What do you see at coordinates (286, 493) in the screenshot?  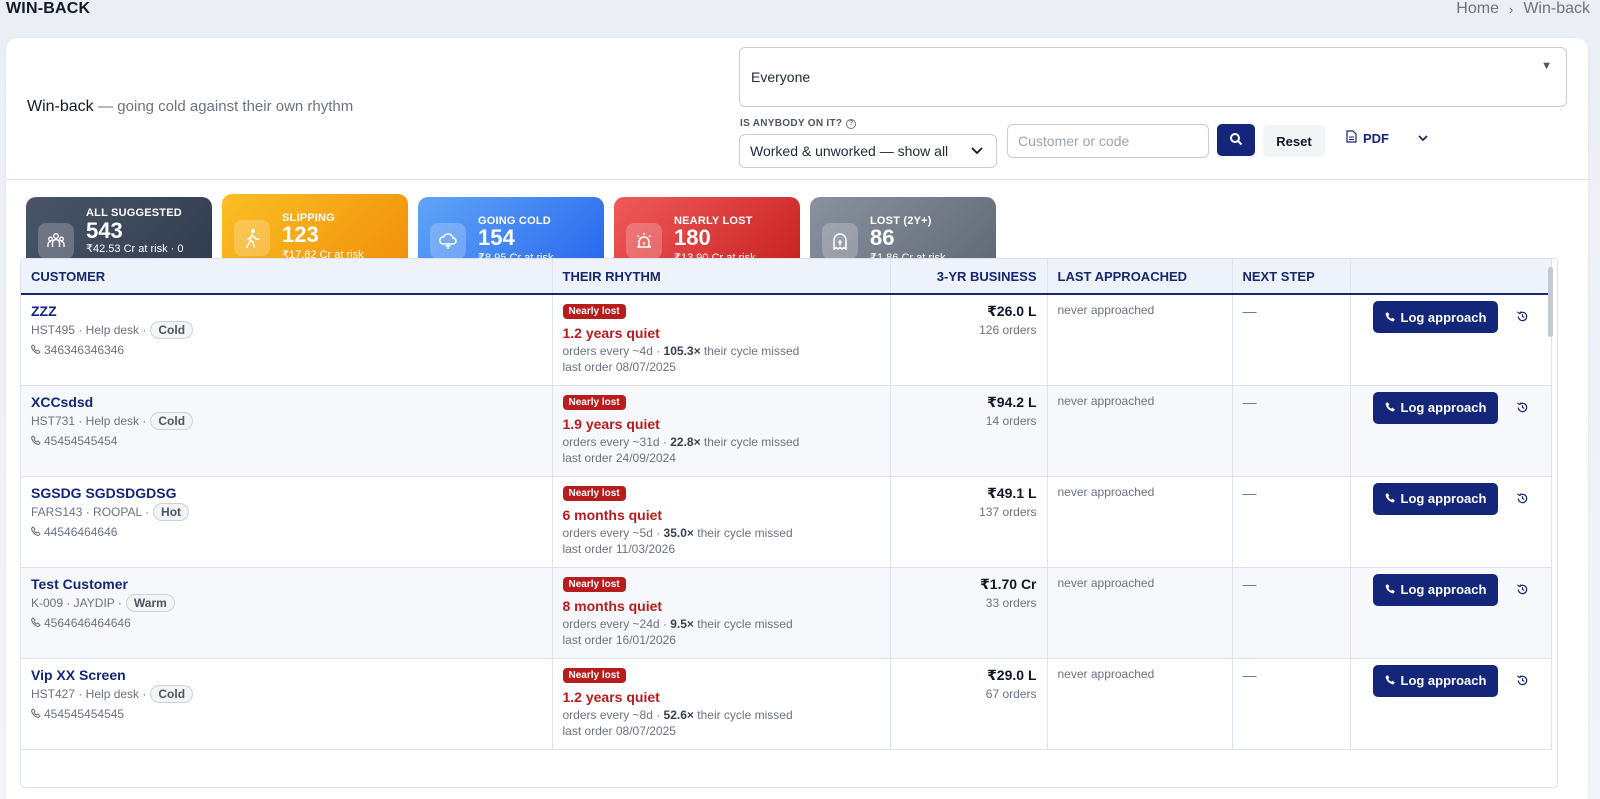 I see `customer-name: SGSDG SGDSDGDSG` at bounding box center [286, 493].